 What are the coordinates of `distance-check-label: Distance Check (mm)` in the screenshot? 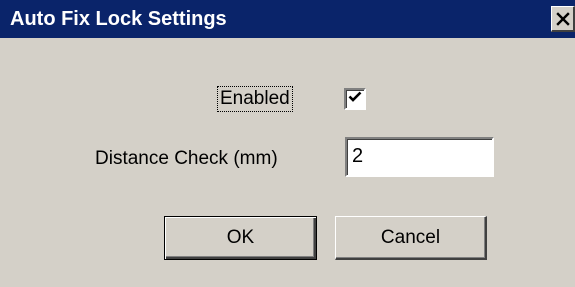 It's located at (186, 158).